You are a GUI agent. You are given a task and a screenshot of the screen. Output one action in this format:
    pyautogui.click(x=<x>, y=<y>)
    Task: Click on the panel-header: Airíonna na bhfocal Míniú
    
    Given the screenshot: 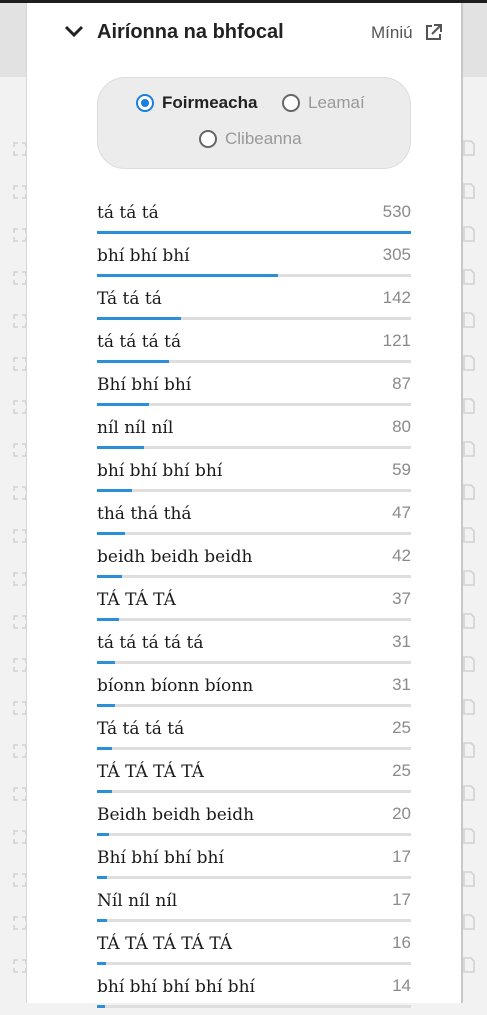 What is the action you would take?
    pyautogui.click(x=244, y=33)
    